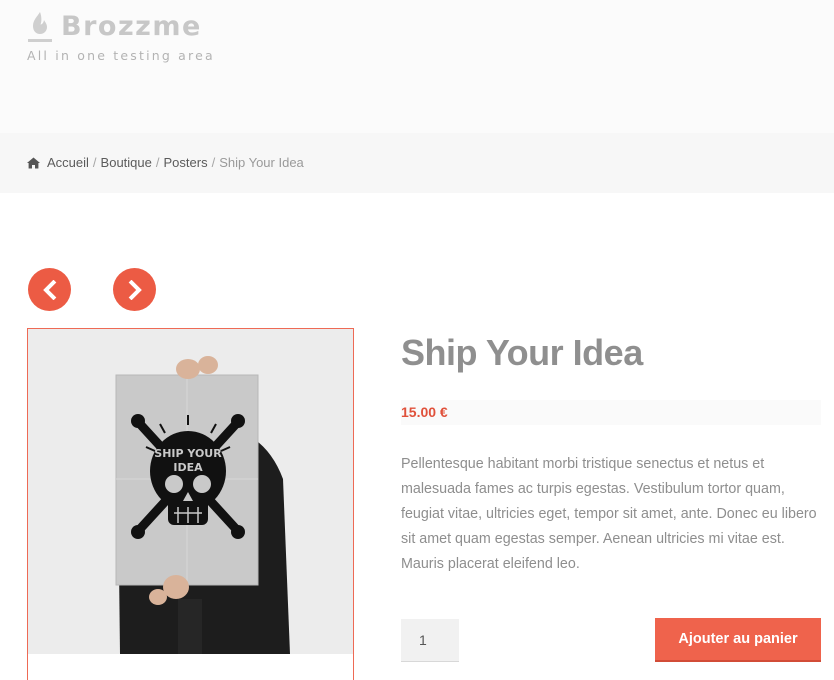 The height and width of the screenshot is (680, 834). I want to click on site-description: All in one testing area, so click(121, 55).